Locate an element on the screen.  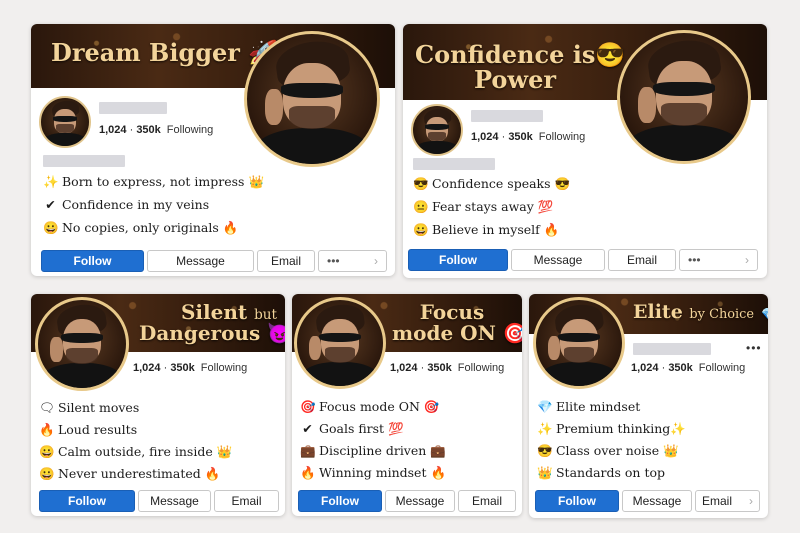
banner-title: Dream Bigger 🚀 is located at coordinates (164, 52).